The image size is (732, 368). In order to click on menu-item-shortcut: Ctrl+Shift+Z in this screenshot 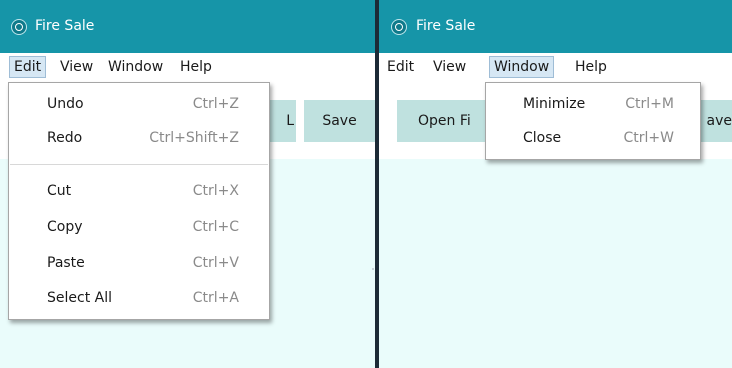, I will do `click(194, 138)`.